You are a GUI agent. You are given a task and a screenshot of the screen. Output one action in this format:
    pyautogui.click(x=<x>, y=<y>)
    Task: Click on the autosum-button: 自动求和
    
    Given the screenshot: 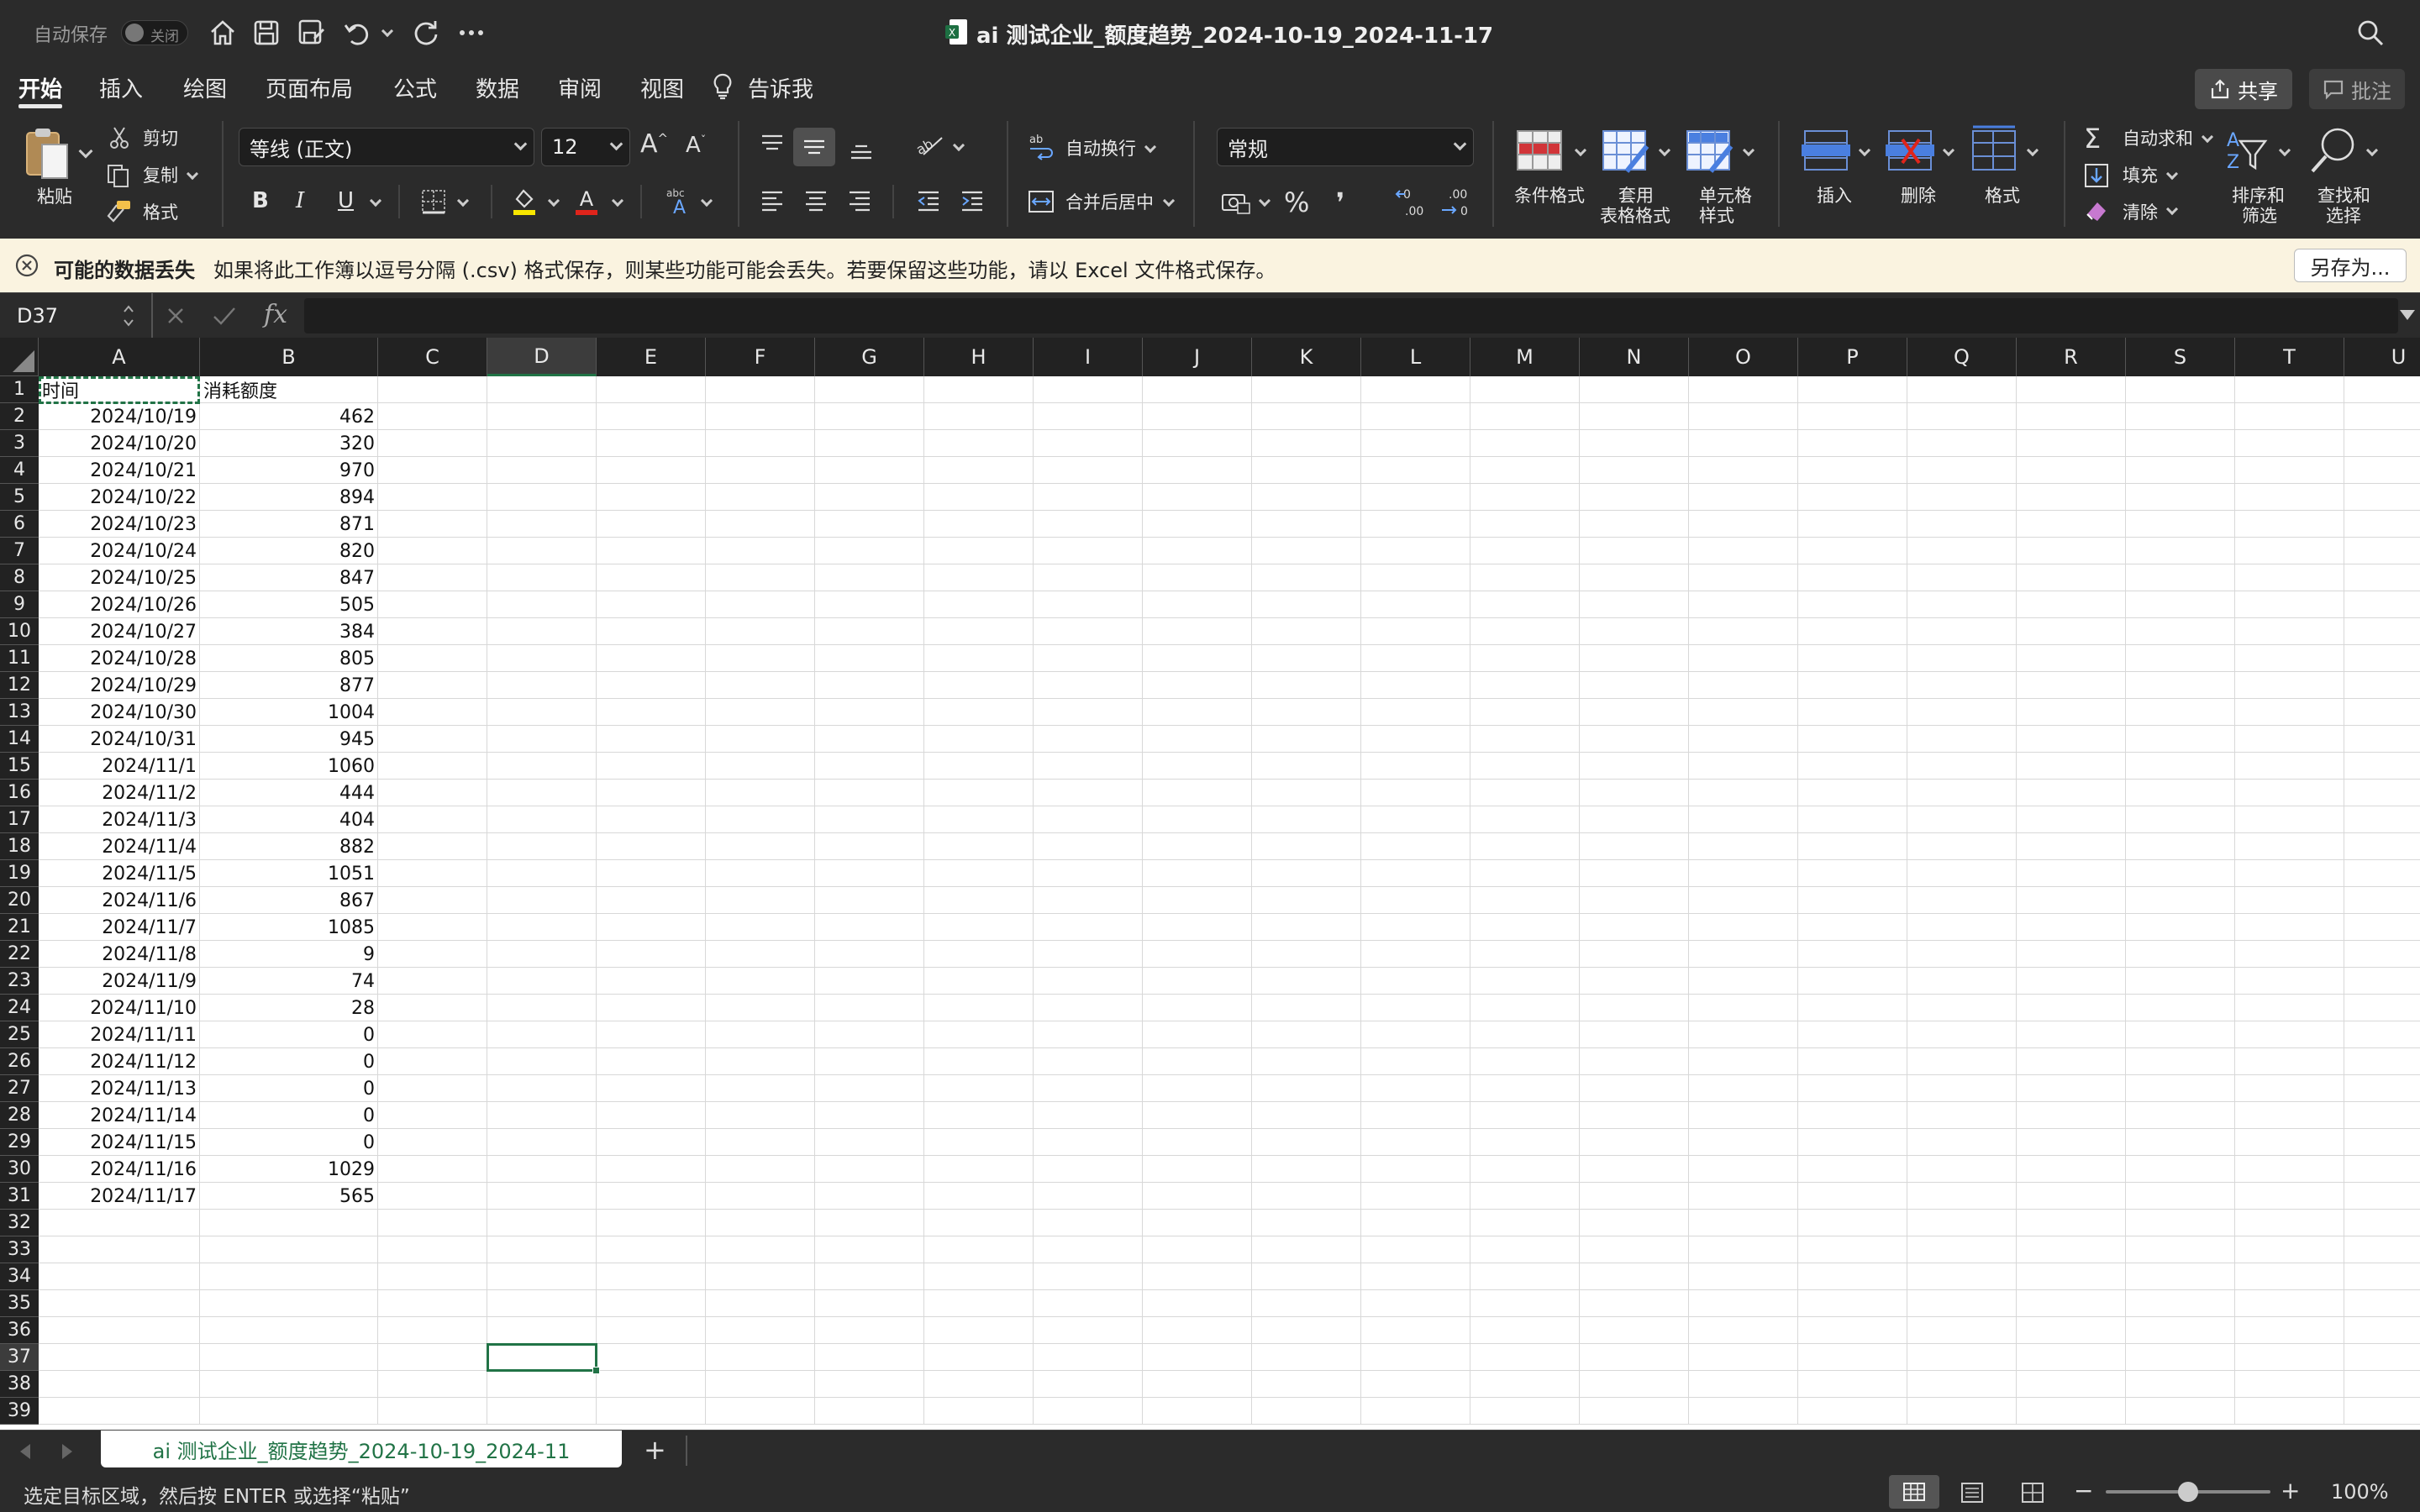 What is the action you would take?
    pyautogui.click(x=2158, y=139)
    